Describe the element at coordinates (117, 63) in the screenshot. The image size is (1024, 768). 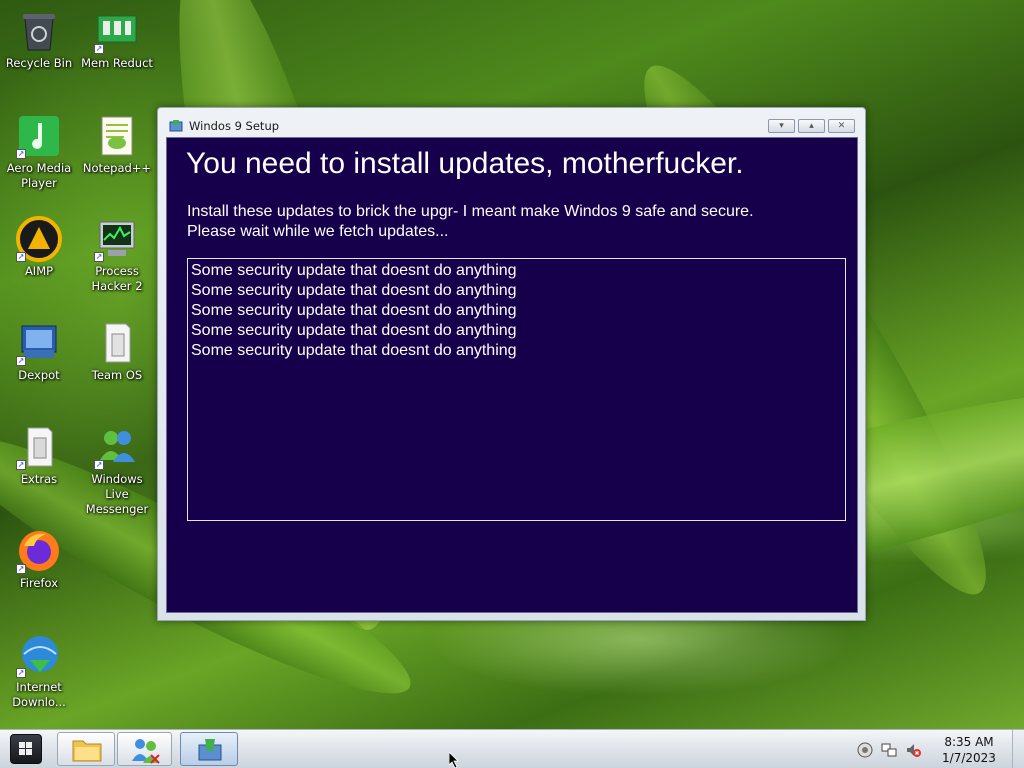
I see `desktop-icon-label: Mem Reduct` at that location.